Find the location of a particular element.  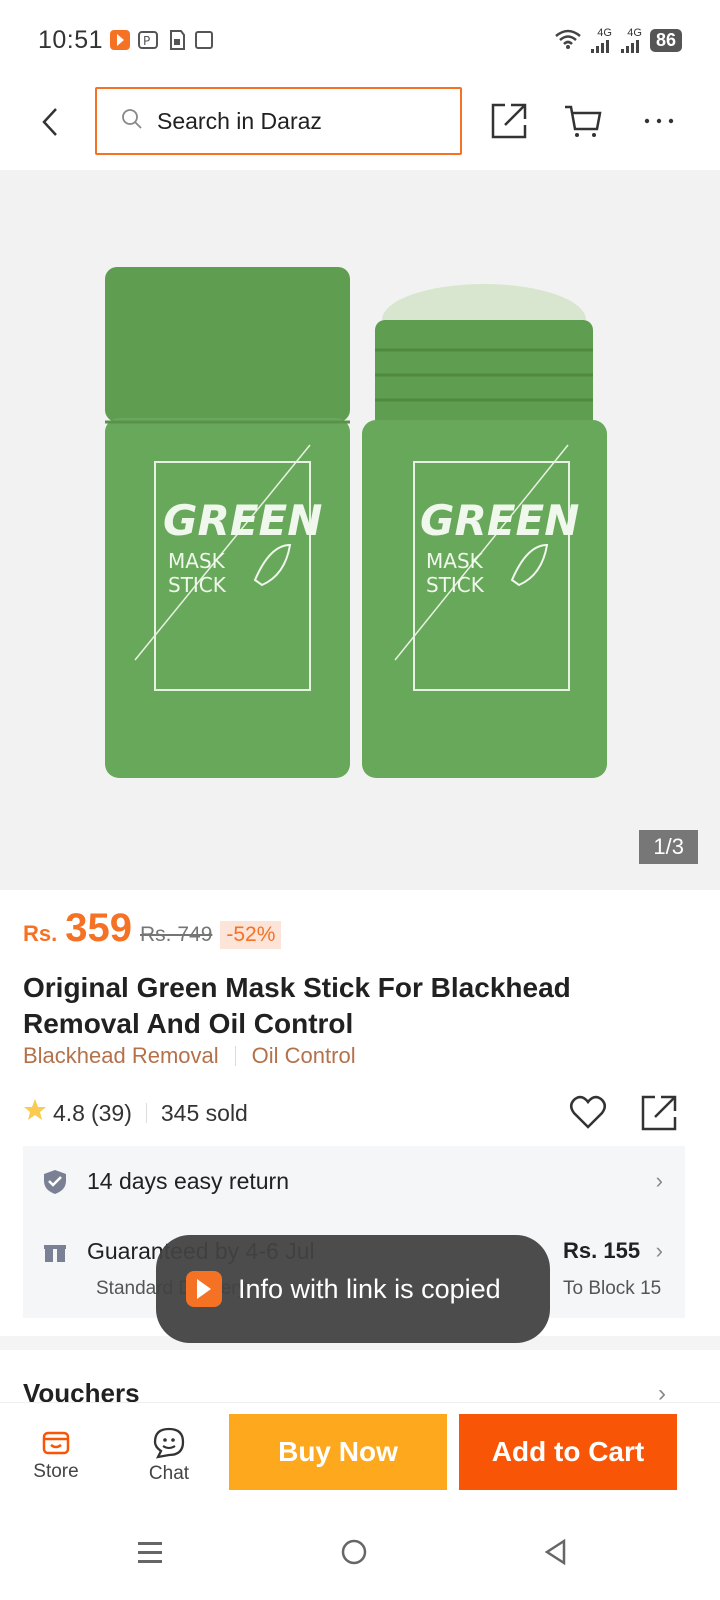

android-navigation-bar is located at coordinates (360, 1551).